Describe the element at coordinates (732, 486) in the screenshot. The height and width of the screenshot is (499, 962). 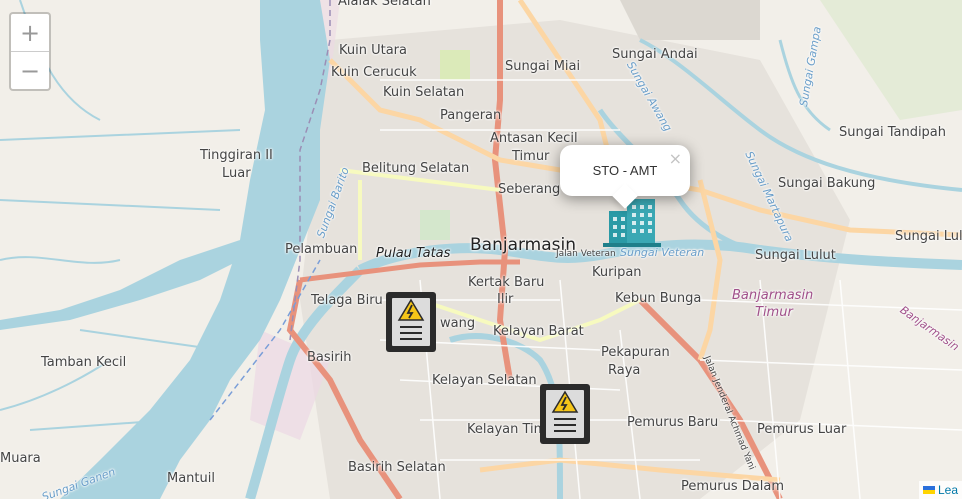
I see `place-label: Pemurus Dalam` at that location.